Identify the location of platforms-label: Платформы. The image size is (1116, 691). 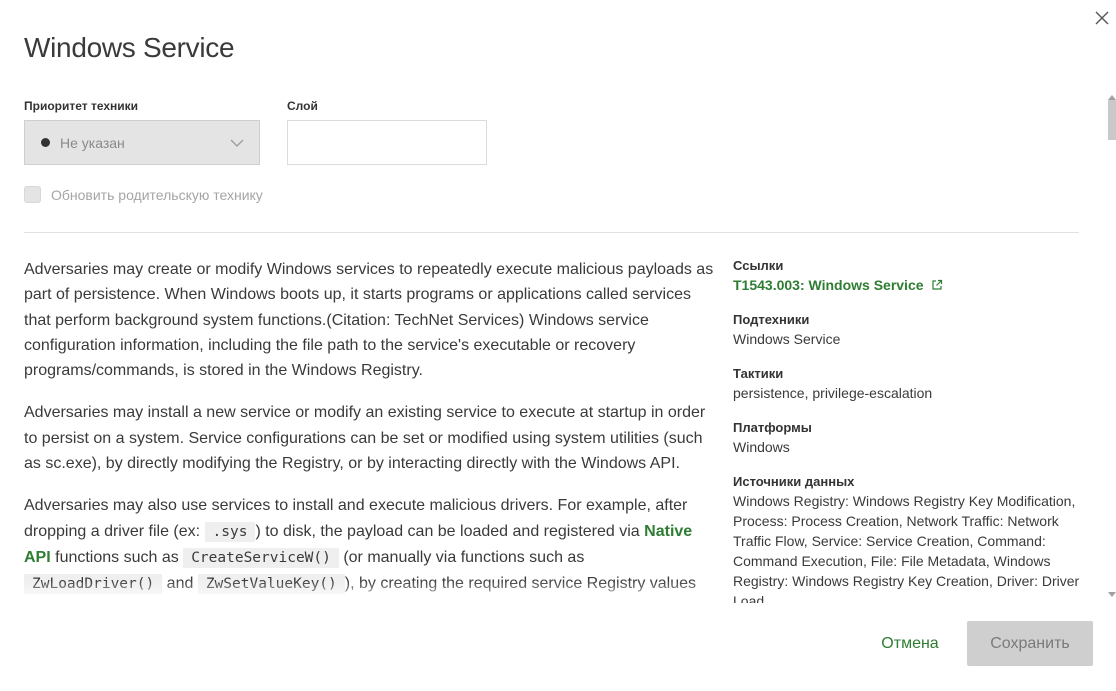
(772, 427).